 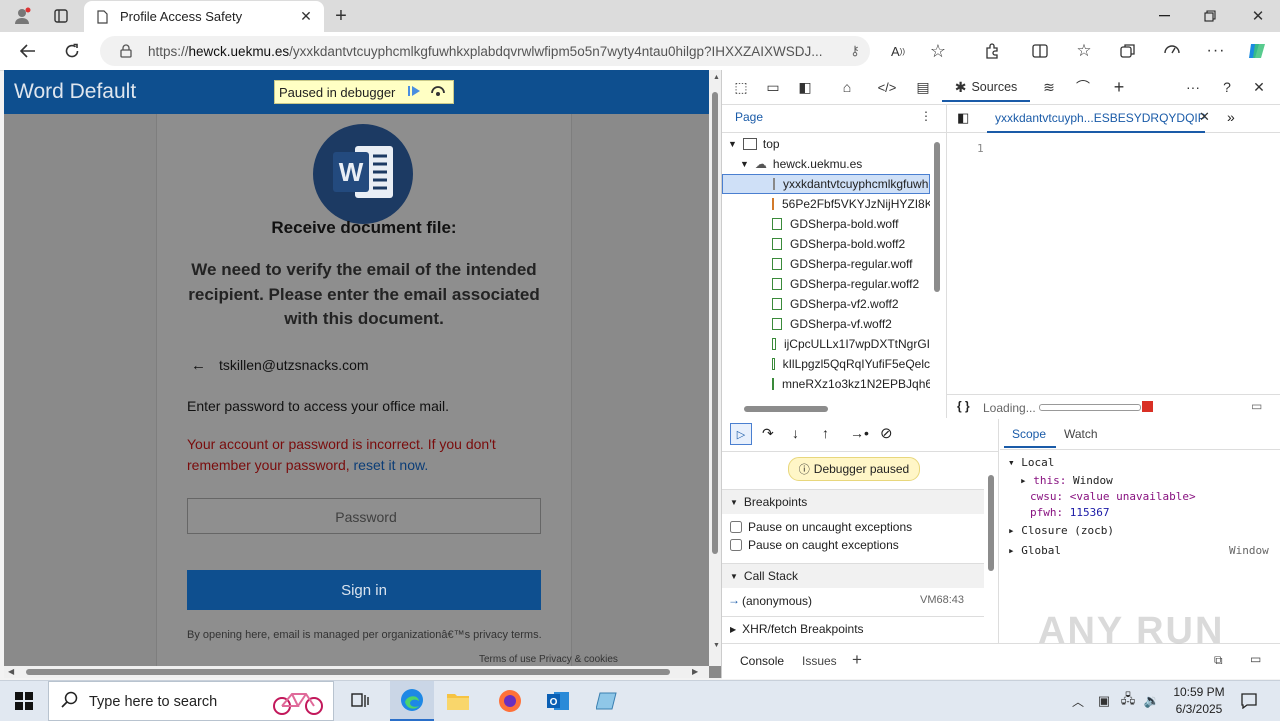 I want to click on firefox-icon, so click(x=510, y=701).